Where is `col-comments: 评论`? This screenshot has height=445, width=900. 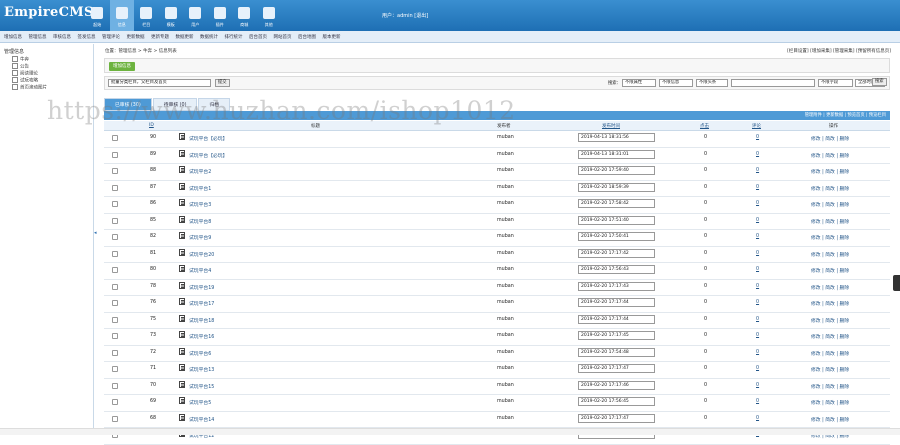 col-comments: 评论 is located at coordinates (756, 126).